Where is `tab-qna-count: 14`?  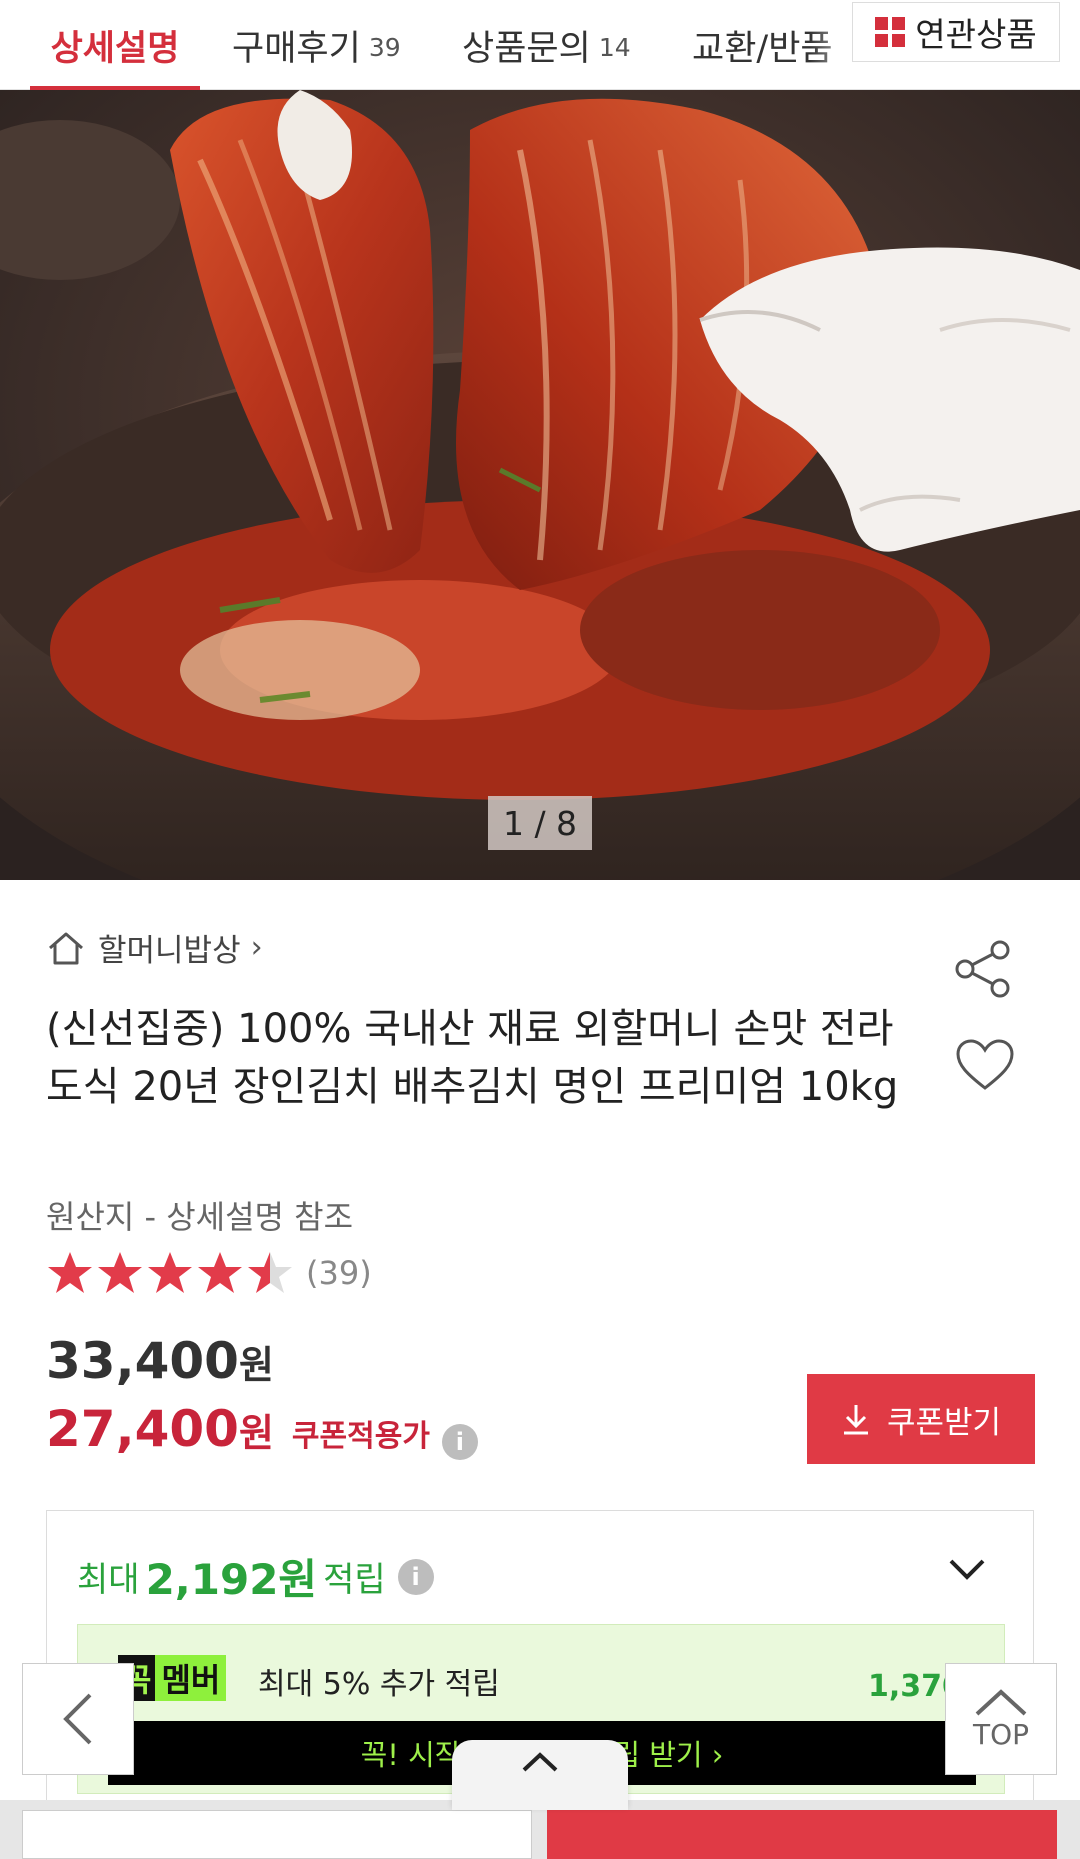 tab-qna-count: 14 is located at coordinates (614, 47).